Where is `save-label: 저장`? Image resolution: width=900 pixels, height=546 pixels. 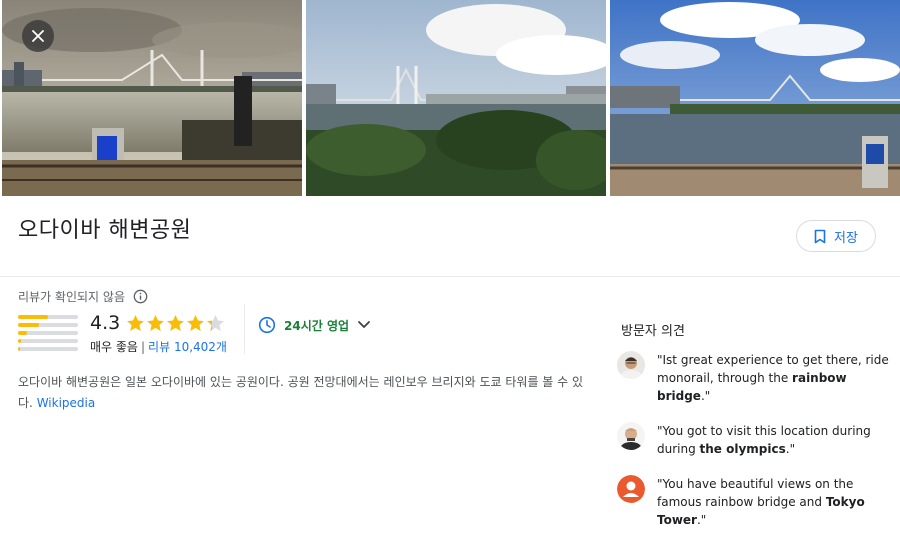
save-label: 저장 is located at coordinates (846, 238).